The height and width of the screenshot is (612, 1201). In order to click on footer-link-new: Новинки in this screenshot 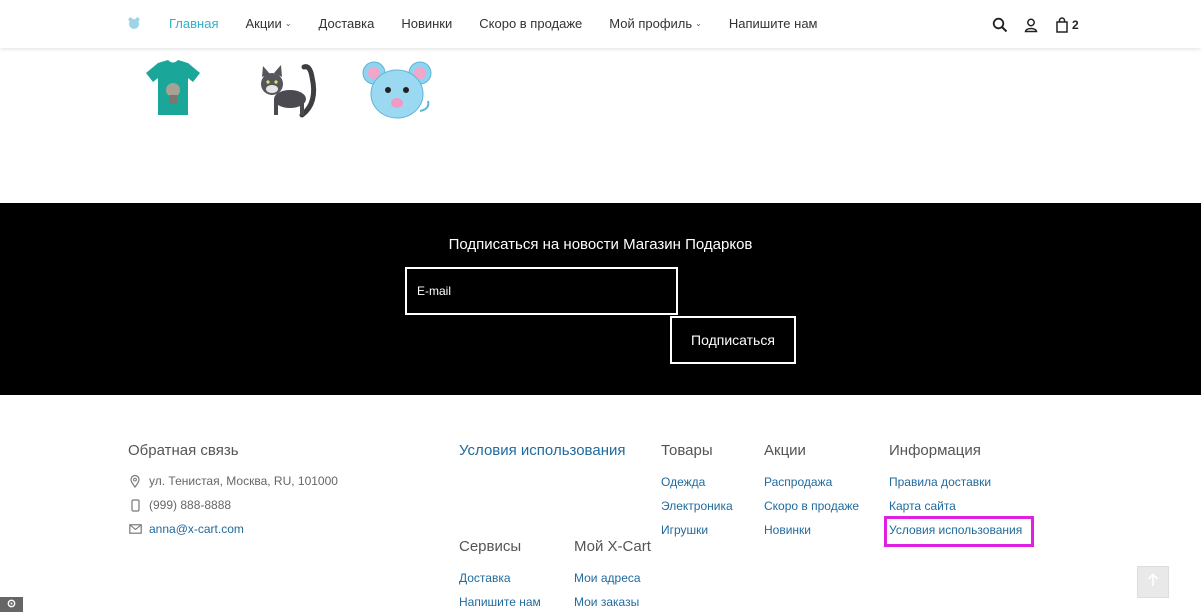, I will do `click(787, 530)`.